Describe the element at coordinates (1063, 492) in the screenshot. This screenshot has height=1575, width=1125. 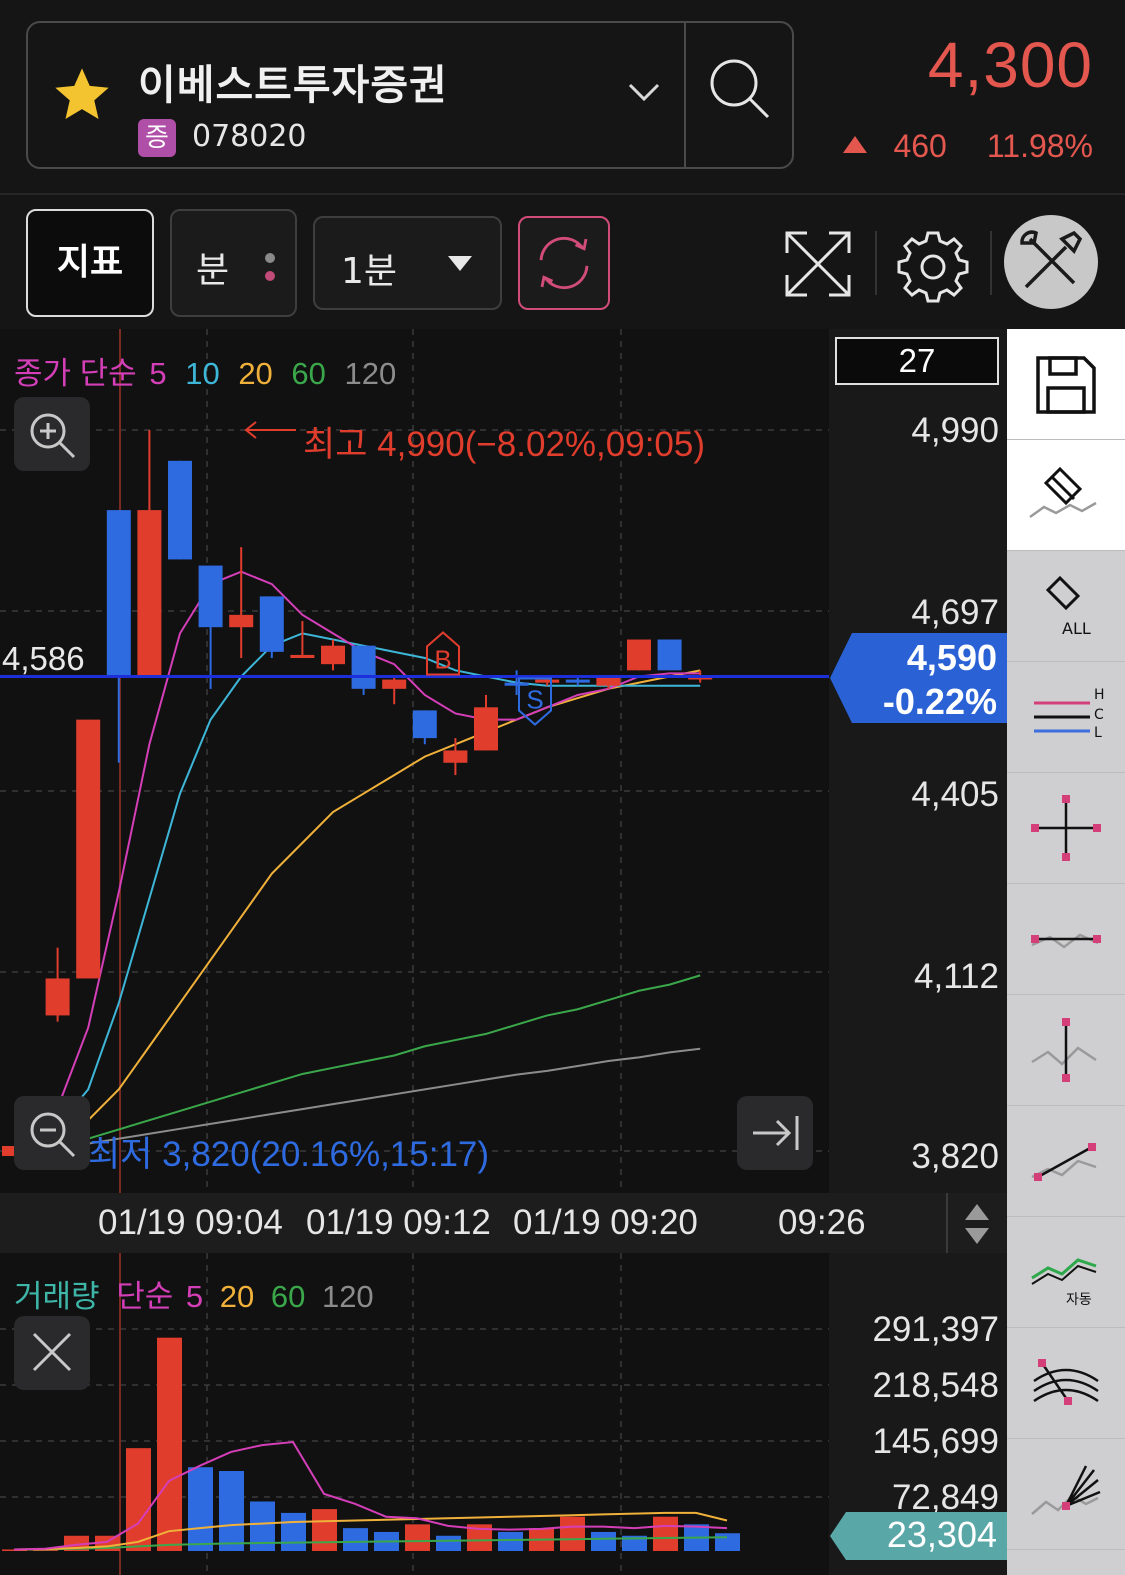
I see `eraser-icon` at that location.